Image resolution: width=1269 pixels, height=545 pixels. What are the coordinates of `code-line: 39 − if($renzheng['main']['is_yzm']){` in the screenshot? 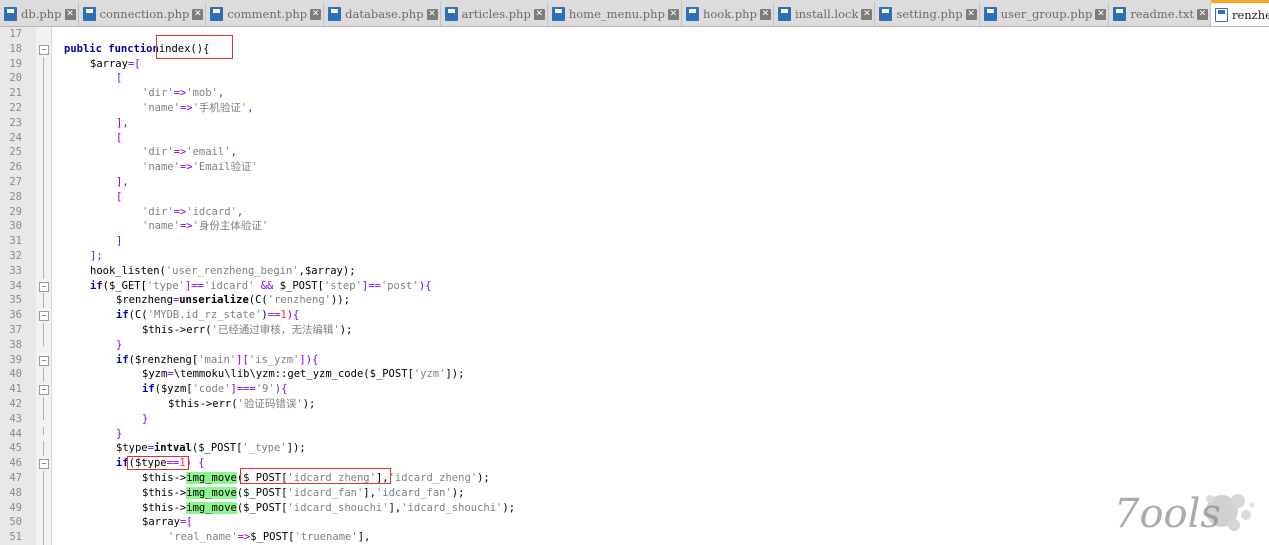 It's located at (634, 360).